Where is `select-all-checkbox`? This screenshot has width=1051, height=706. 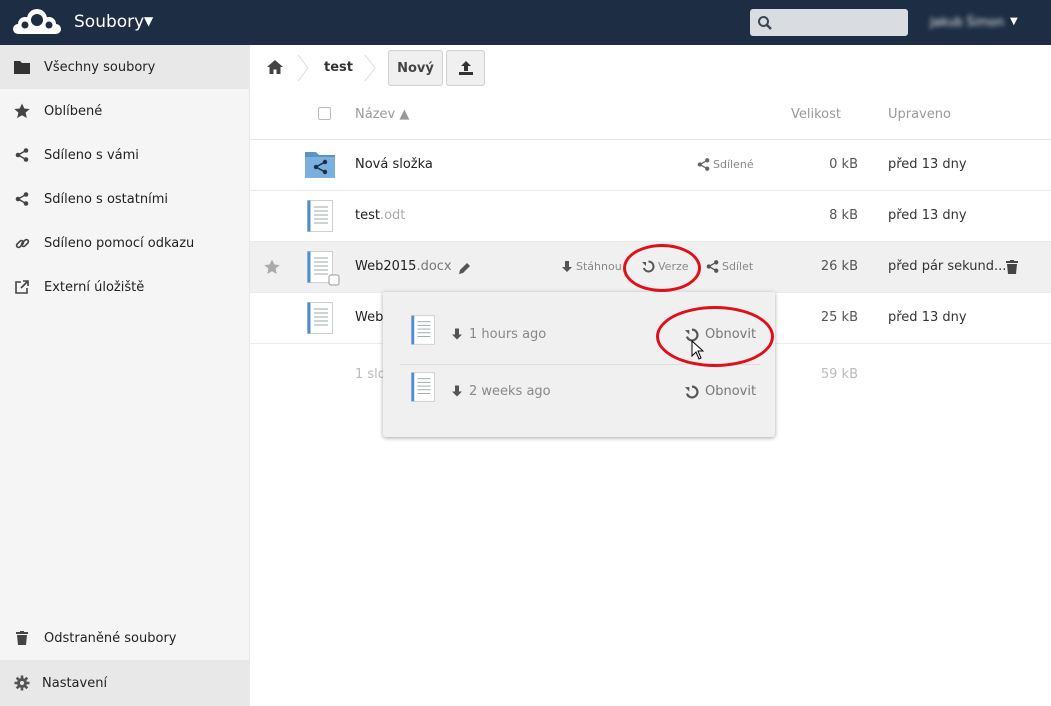 select-all-checkbox is located at coordinates (324, 113).